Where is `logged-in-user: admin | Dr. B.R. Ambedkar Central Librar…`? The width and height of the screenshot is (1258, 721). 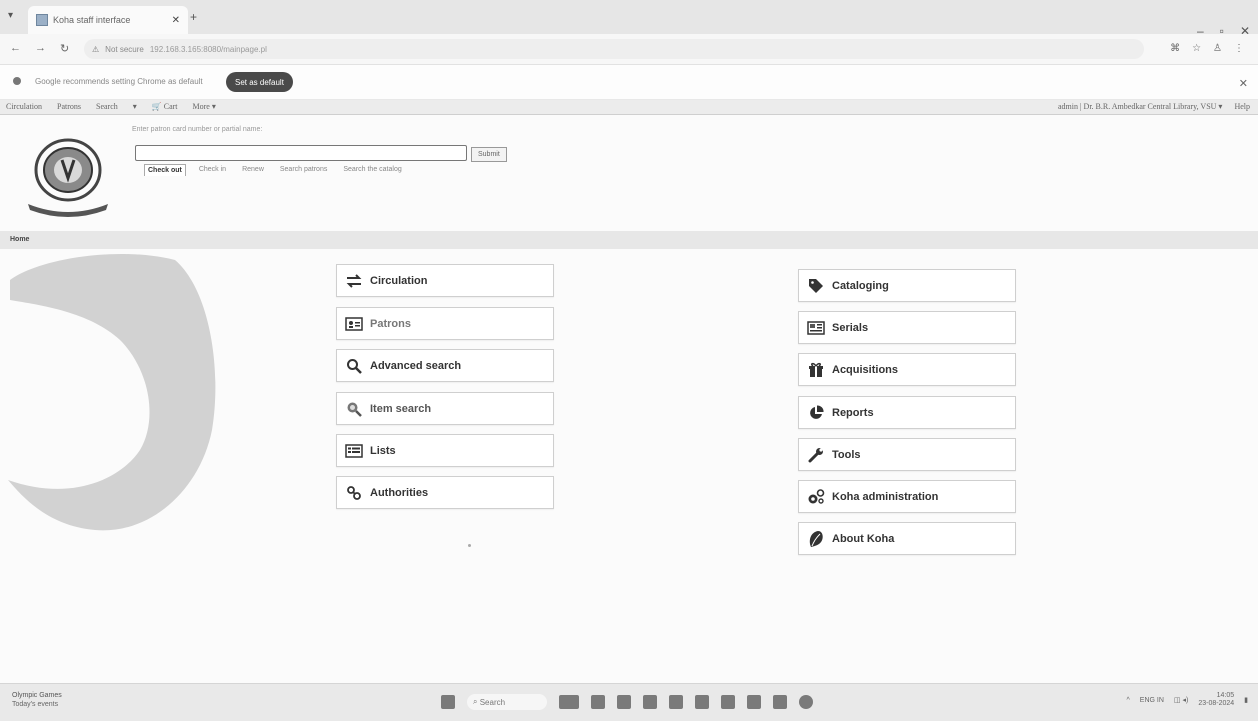 logged-in-user: admin | Dr. B.R. Ambedkar Central Librar… is located at coordinates (1140, 106).